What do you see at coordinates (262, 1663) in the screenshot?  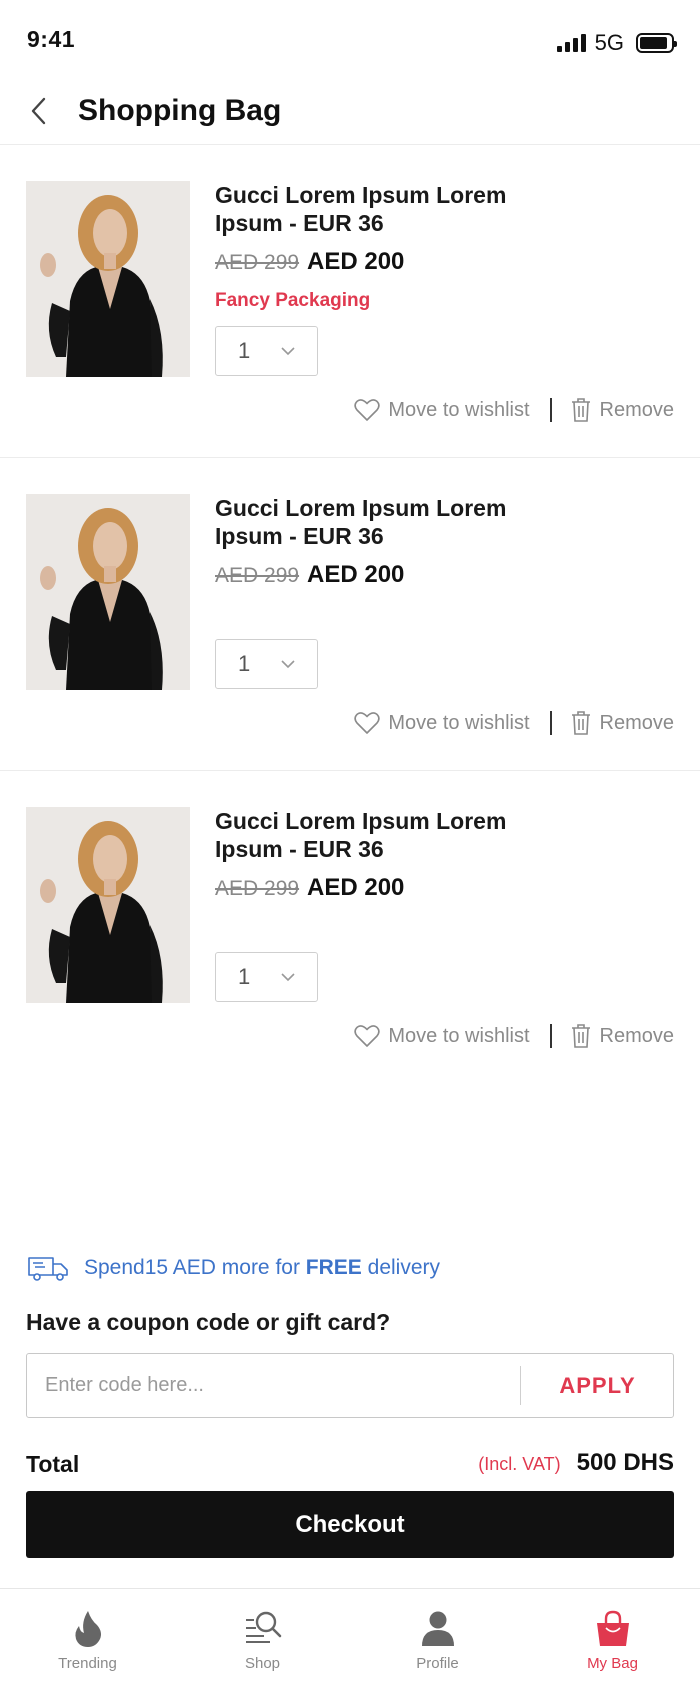 I see `tab-label: Shop` at bounding box center [262, 1663].